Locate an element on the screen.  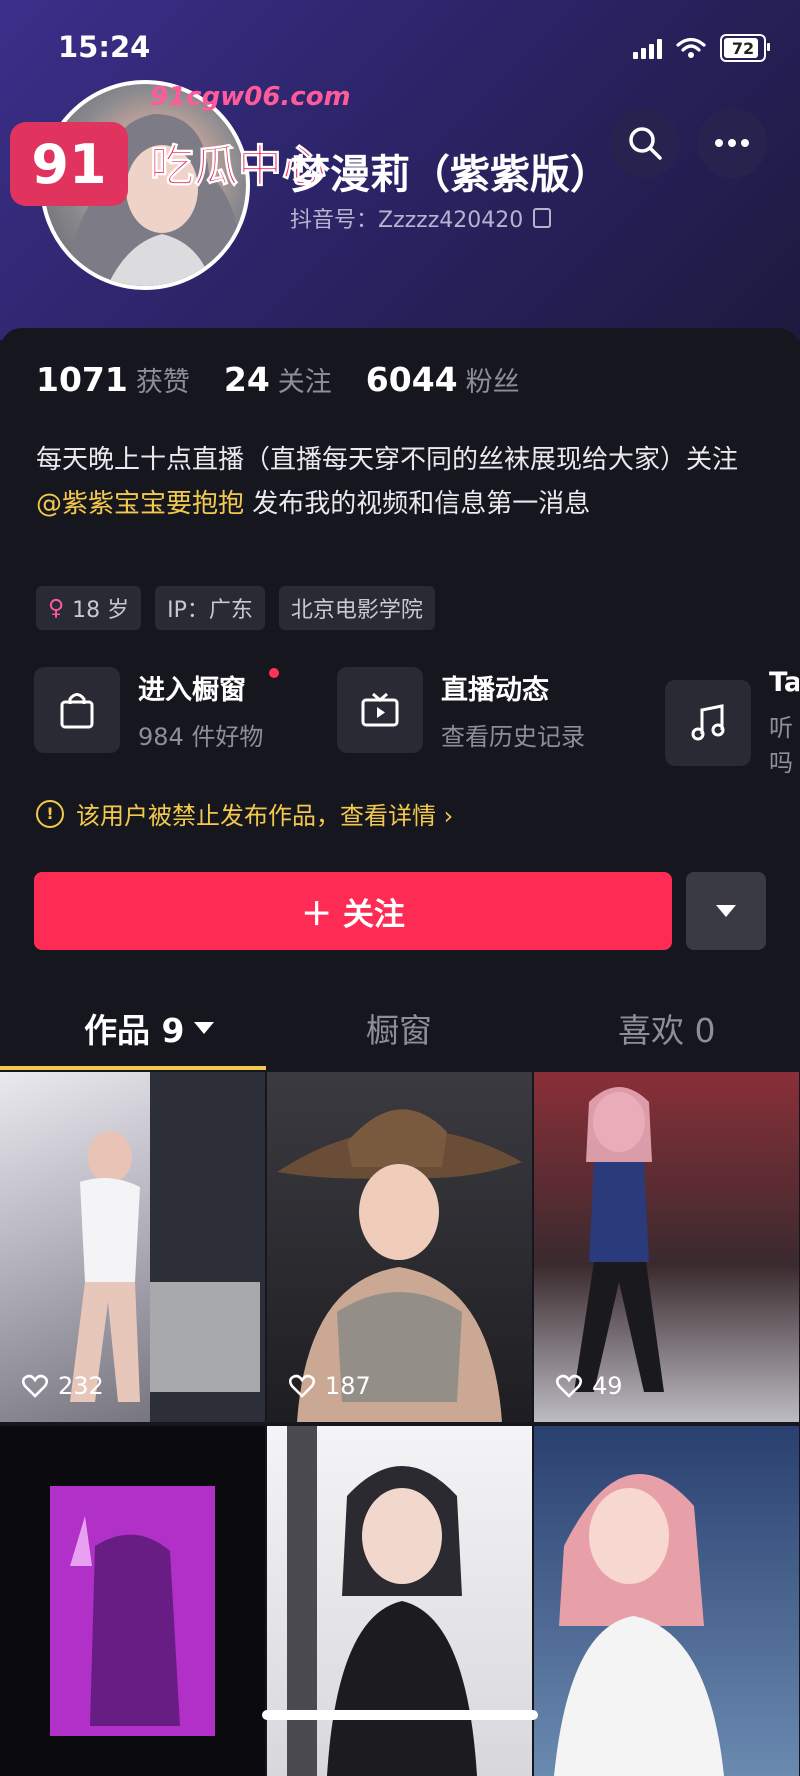
watermark-badge: 91 is located at coordinates (69, 164).